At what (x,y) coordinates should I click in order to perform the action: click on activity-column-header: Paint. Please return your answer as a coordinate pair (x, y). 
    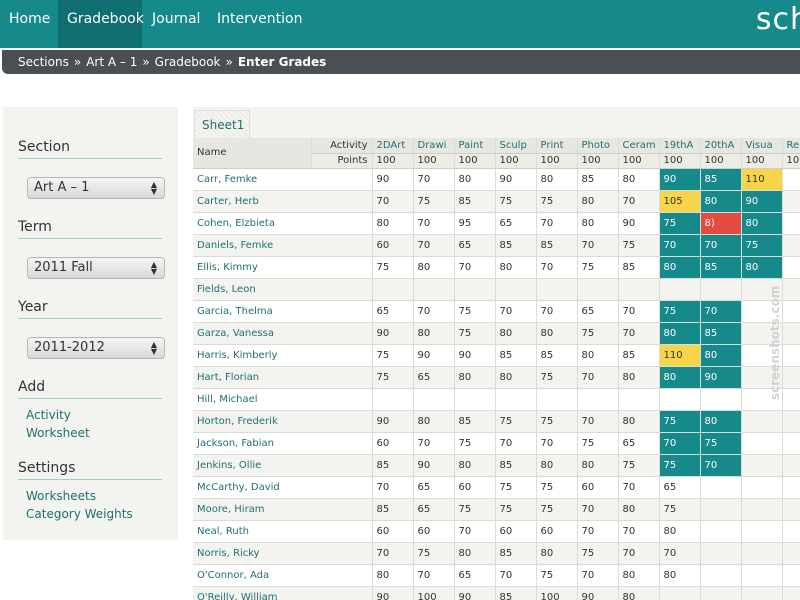
    Looking at the image, I should click on (475, 146).